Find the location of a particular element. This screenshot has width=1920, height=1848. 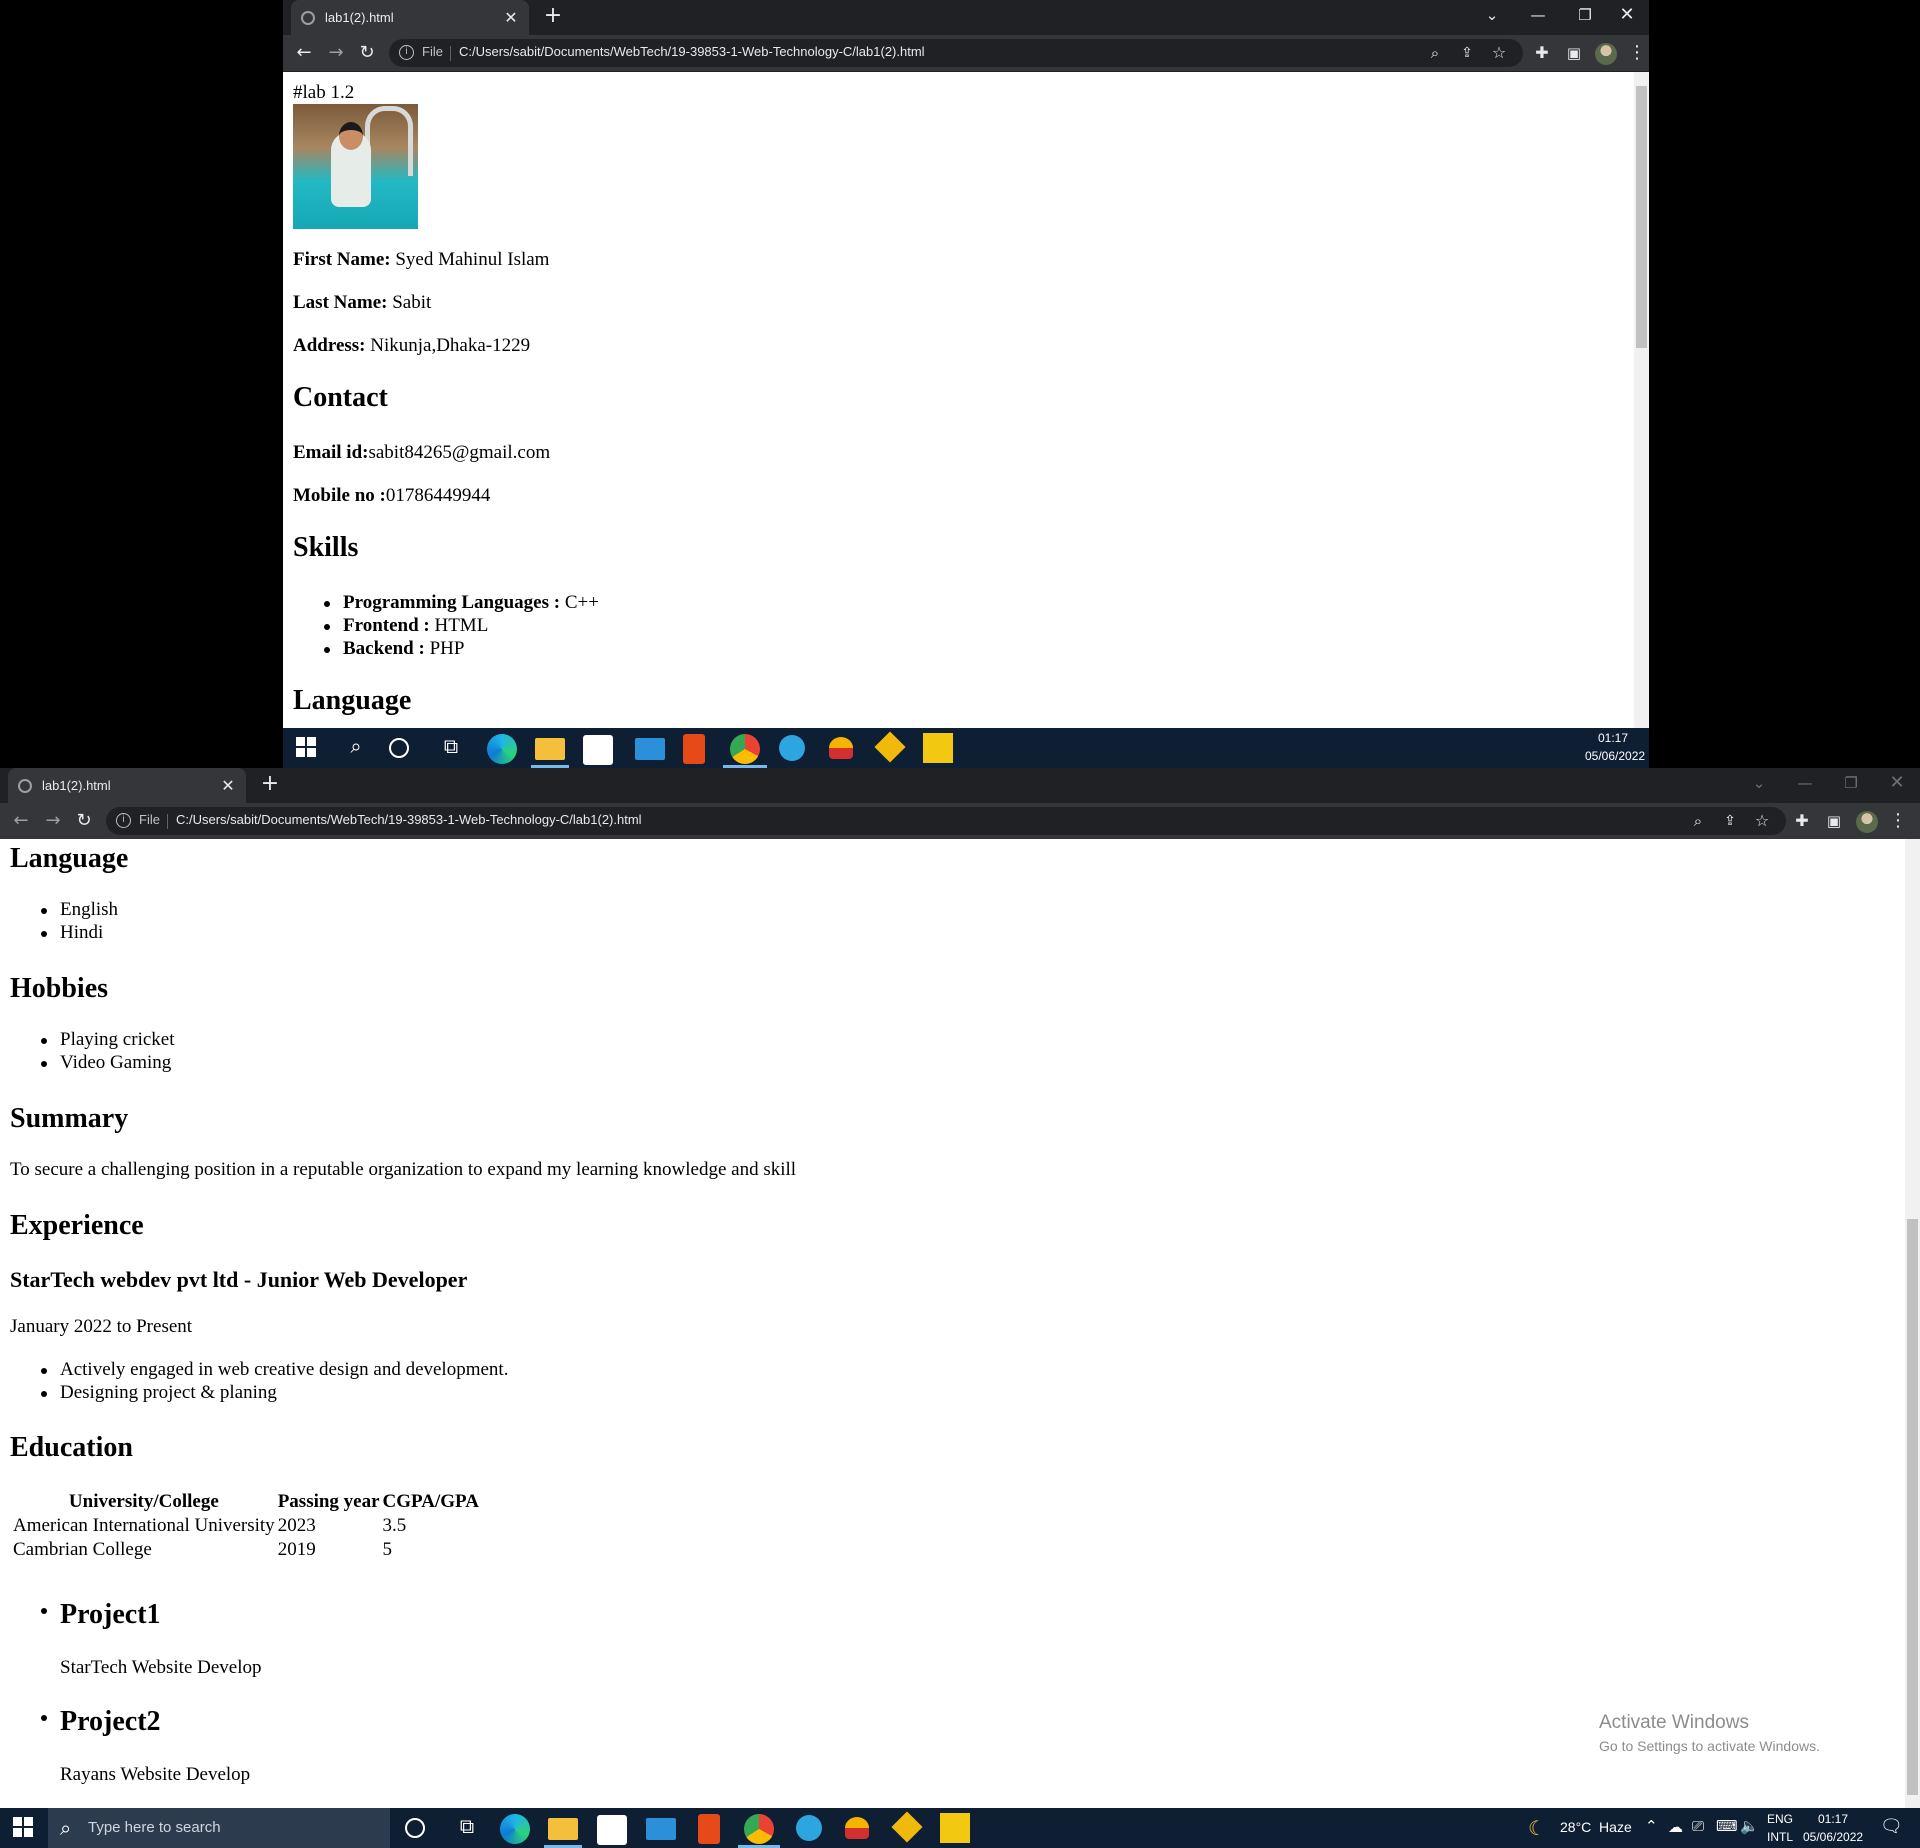

weather-icon: ☾ is located at coordinates (1537, 1828).